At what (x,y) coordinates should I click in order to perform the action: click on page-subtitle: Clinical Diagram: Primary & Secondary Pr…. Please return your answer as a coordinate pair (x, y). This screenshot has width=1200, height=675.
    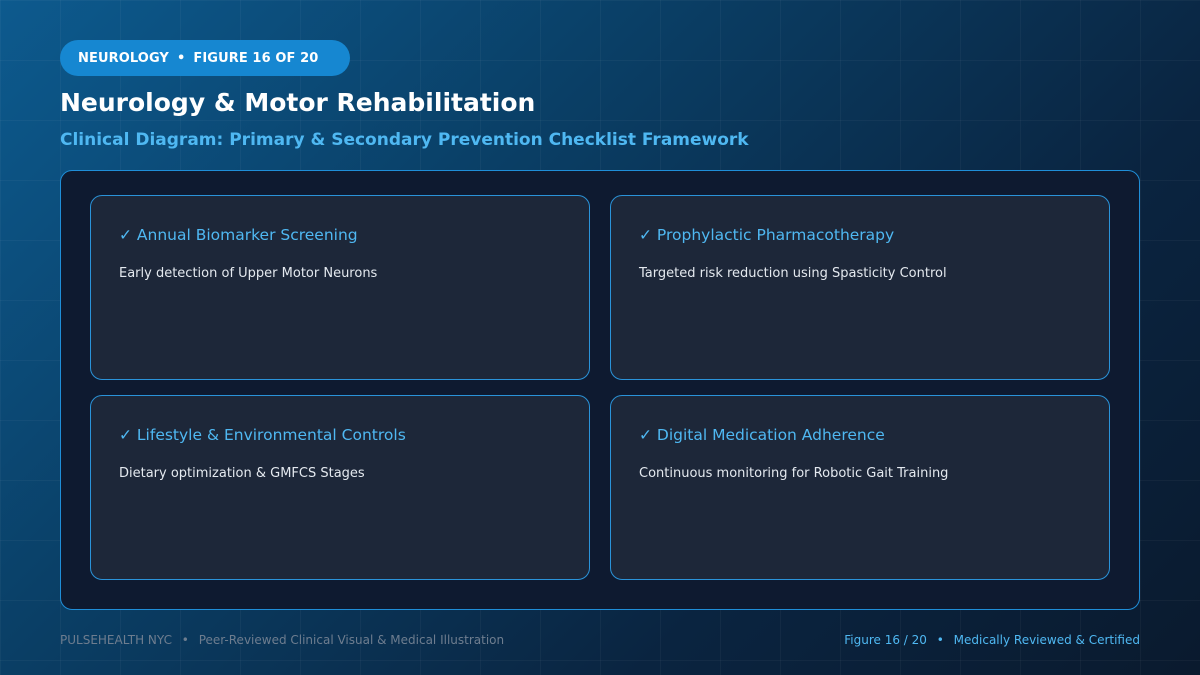
    Looking at the image, I should click on (404, 140).